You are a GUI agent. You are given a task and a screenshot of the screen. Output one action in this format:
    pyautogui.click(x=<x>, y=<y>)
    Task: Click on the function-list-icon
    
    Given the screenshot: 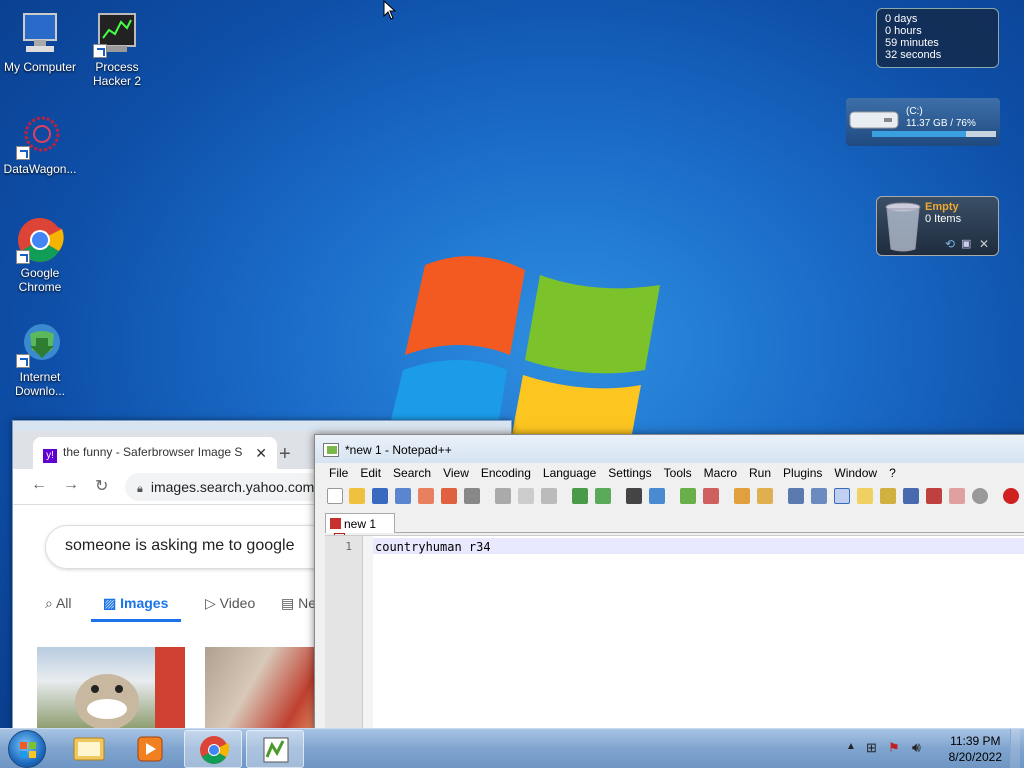 What is the action you would take?
    pyautogui.click(x=911, y=496)
    